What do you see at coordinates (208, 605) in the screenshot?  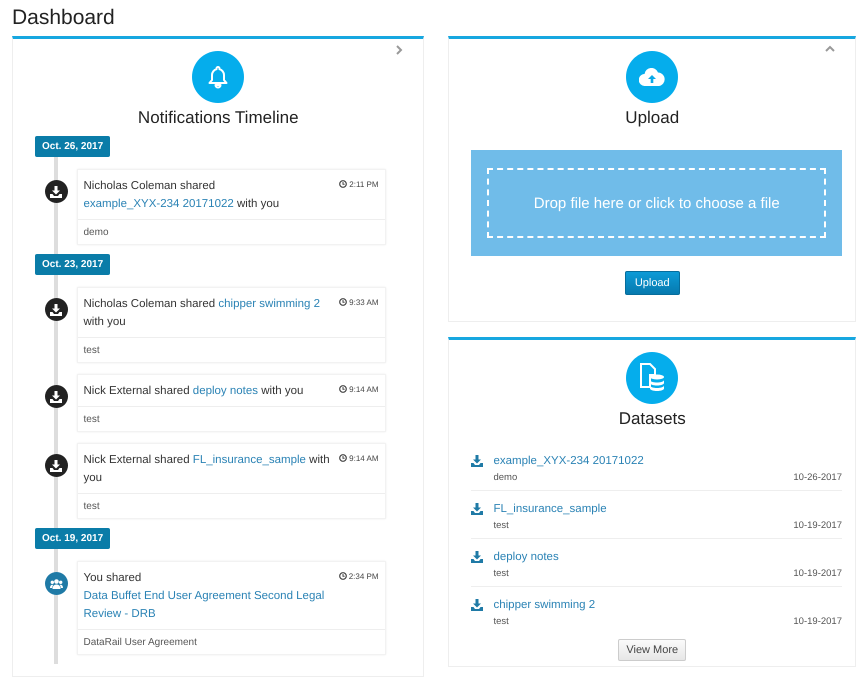 I see `file-link: Data Buffet End User Agreement Second Legal Review - DRB` at bounding box center [208, 605].